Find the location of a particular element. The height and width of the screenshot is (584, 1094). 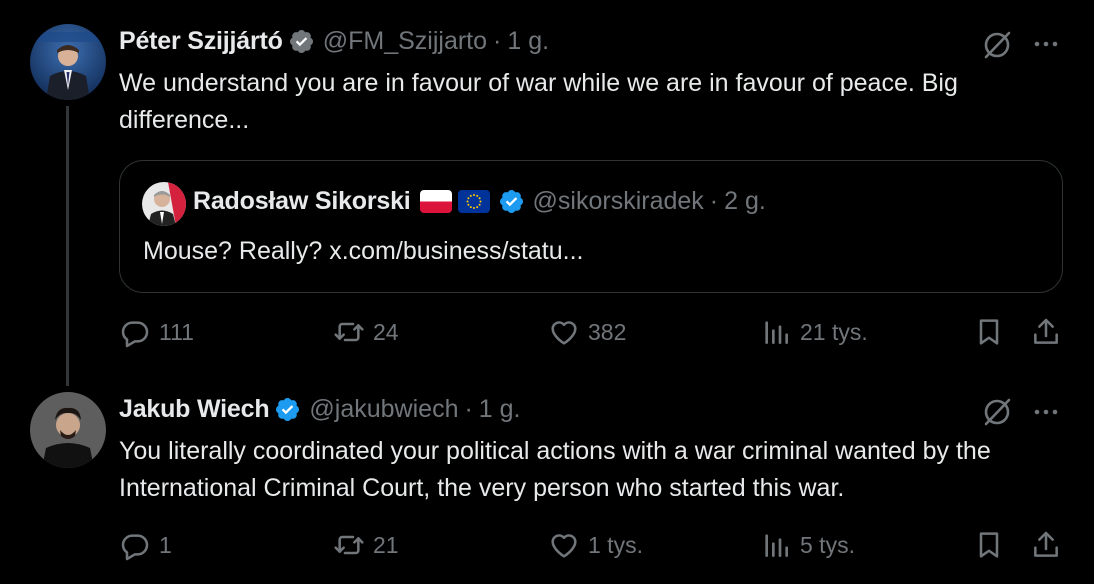

quote-header: Radosław Sikorski @sikorskiradek · 2 g. is located at coordinates (479, 201).